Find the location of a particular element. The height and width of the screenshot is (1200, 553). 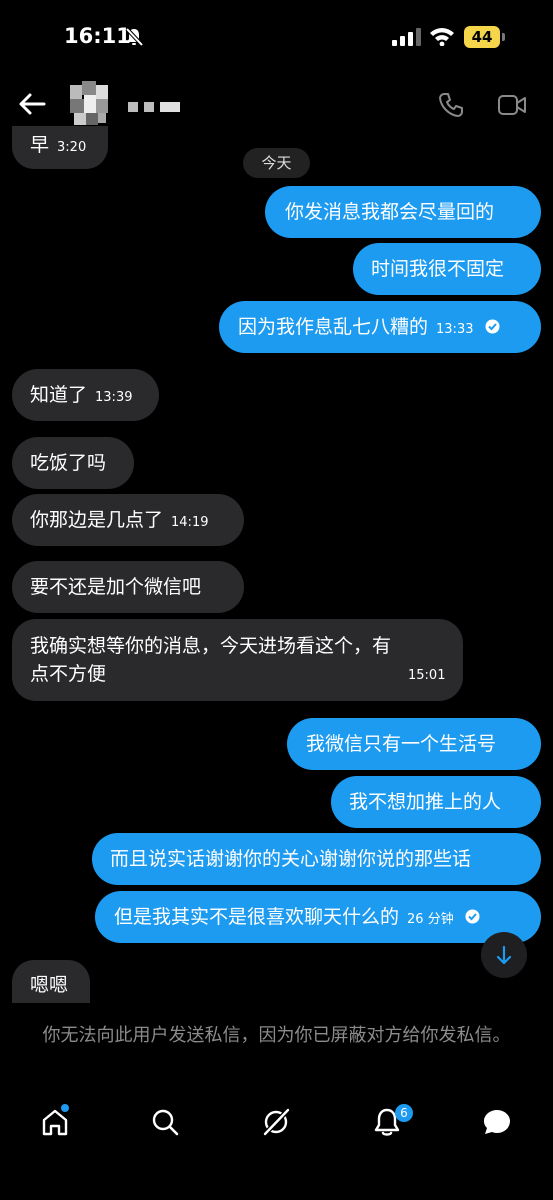

status-time: 16:11 is located at coordinates (97, 36).